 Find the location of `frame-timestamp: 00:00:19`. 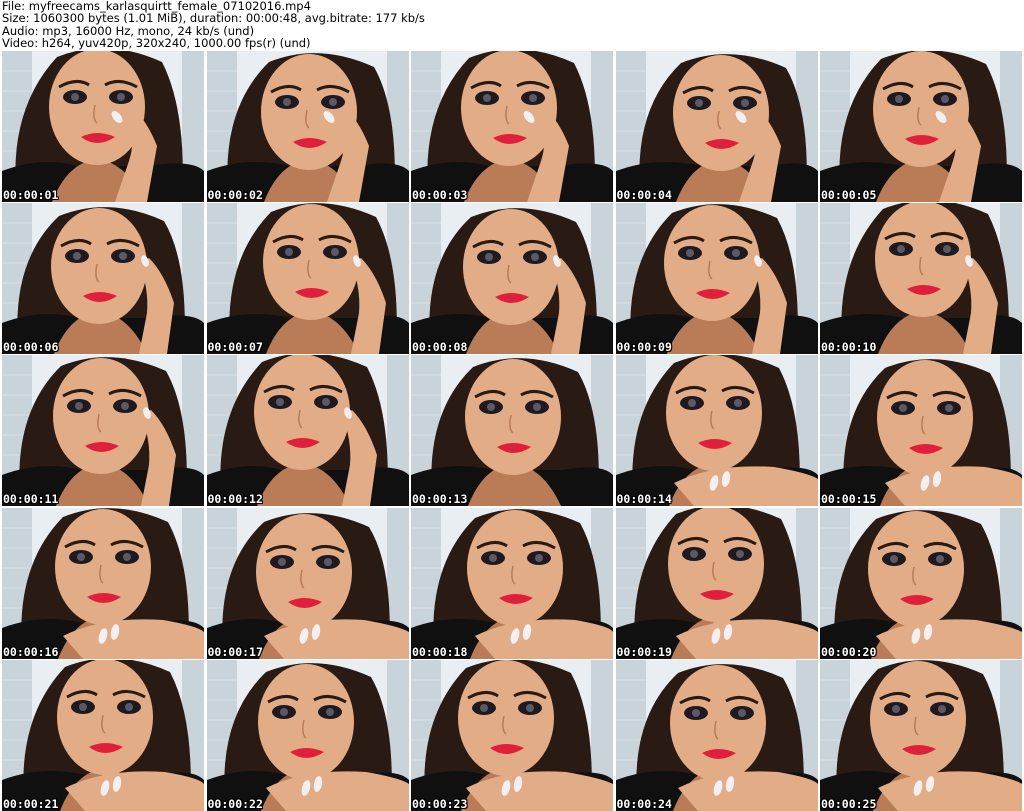

frame-timestamp: 00:00:19 is located at coordinates (644, 651).